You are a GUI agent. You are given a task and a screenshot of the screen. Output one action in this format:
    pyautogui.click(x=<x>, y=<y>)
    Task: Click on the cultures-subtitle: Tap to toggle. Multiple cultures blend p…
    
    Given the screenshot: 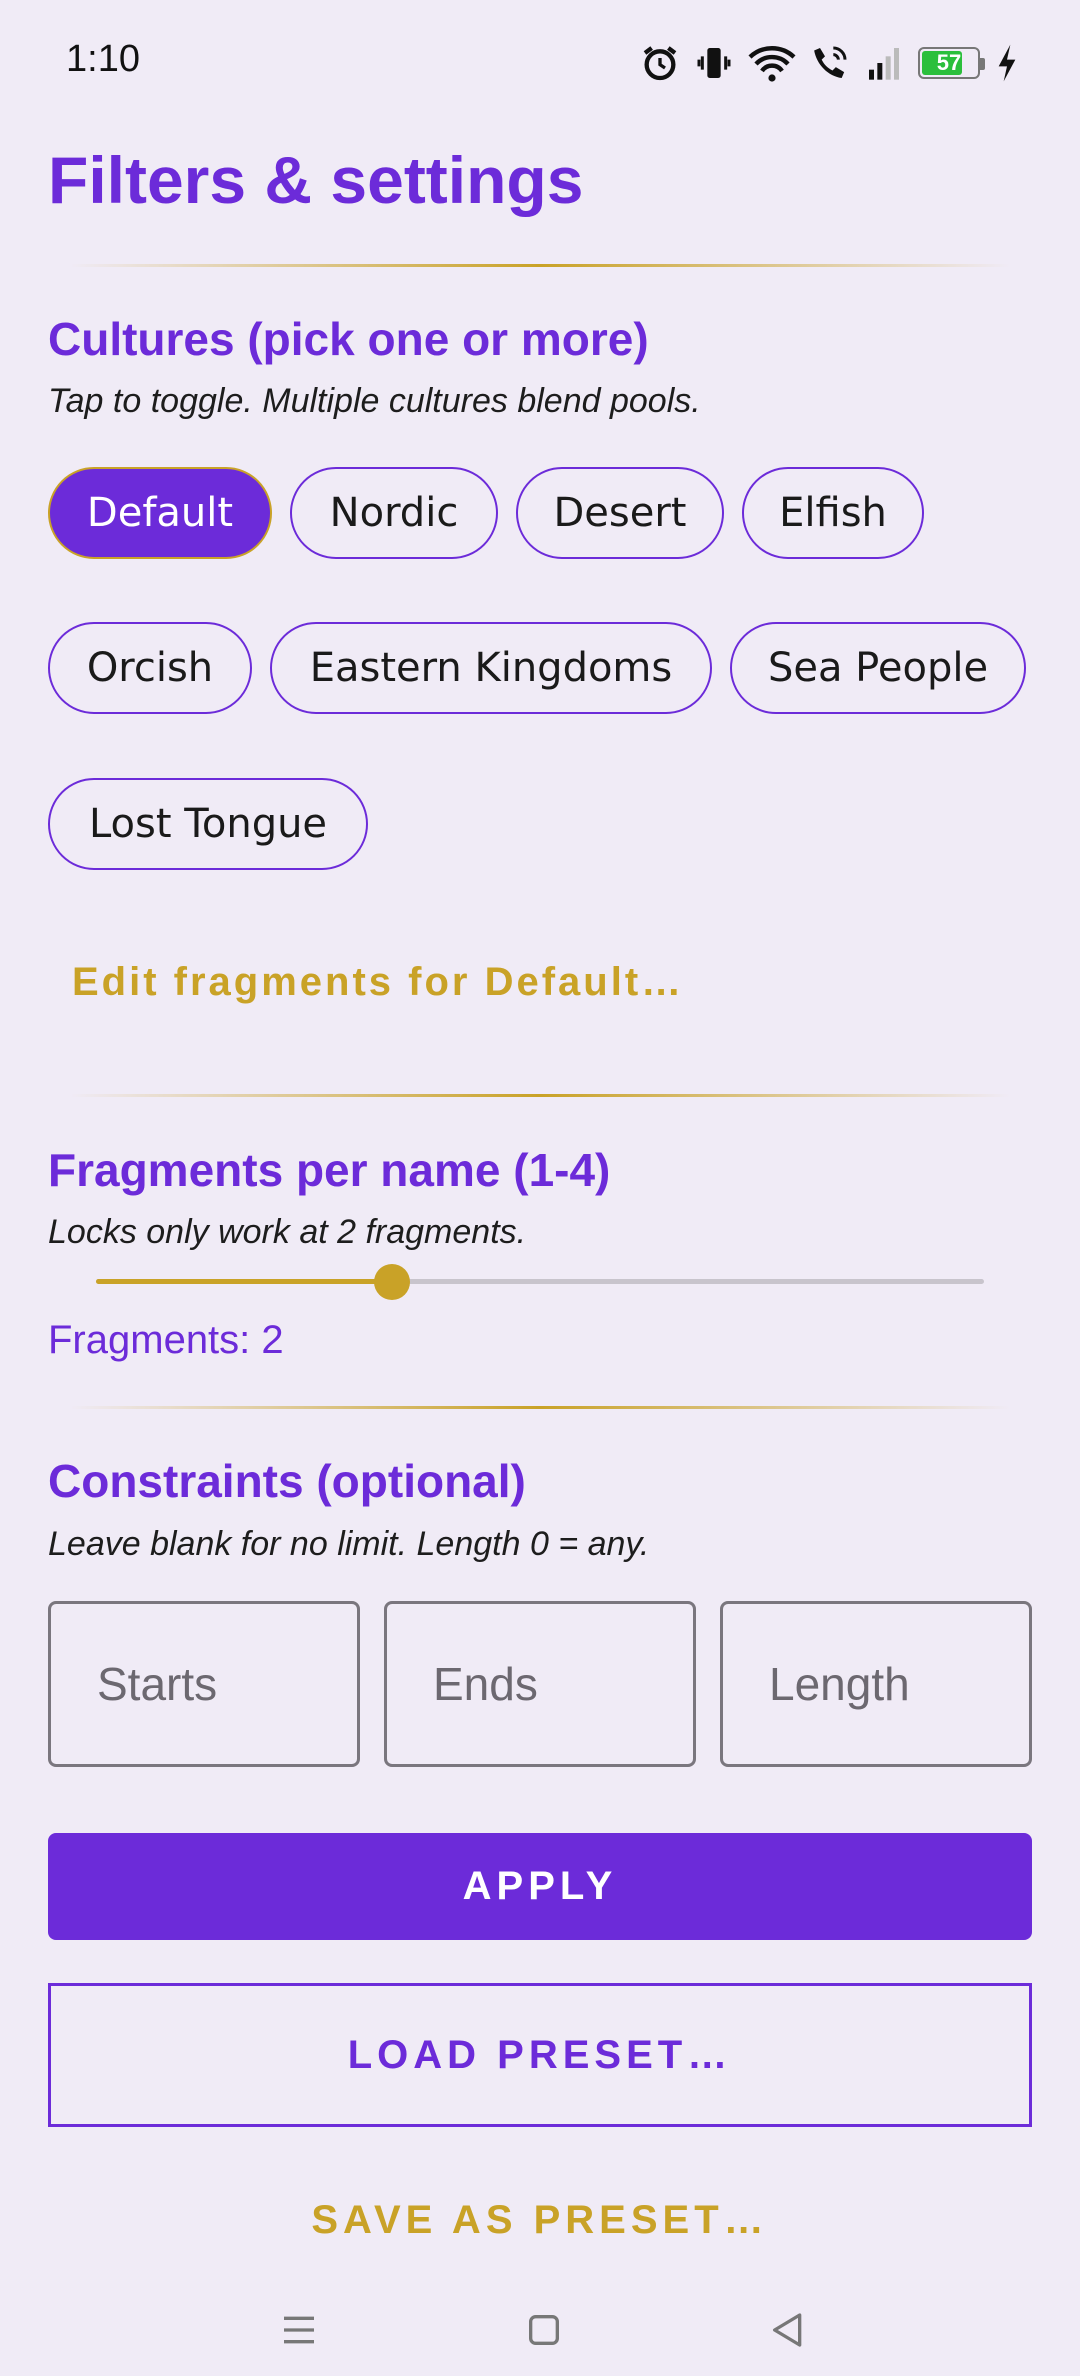 What is the action you would take?
    pyautogui.click(x=374, y=401)
    